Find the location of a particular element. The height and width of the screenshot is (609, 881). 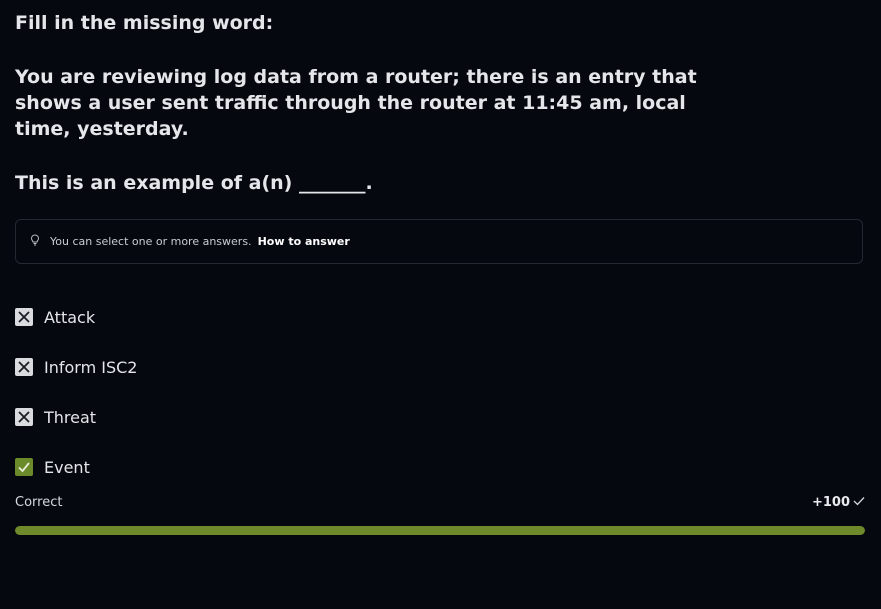

option-event: Event is located at coordinates (439, 467).